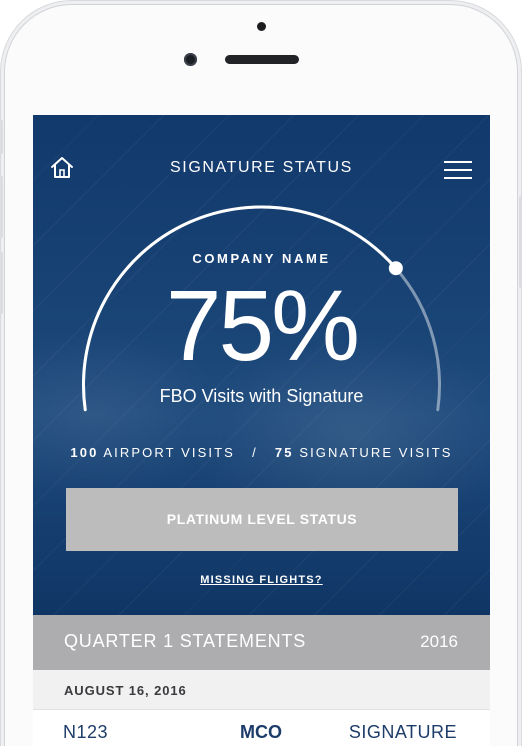 This screenshot has height=746, width=522. Describe the element at coordinates (439, 642) in the screenshot. I see `quarter-year: 2016` at that location.